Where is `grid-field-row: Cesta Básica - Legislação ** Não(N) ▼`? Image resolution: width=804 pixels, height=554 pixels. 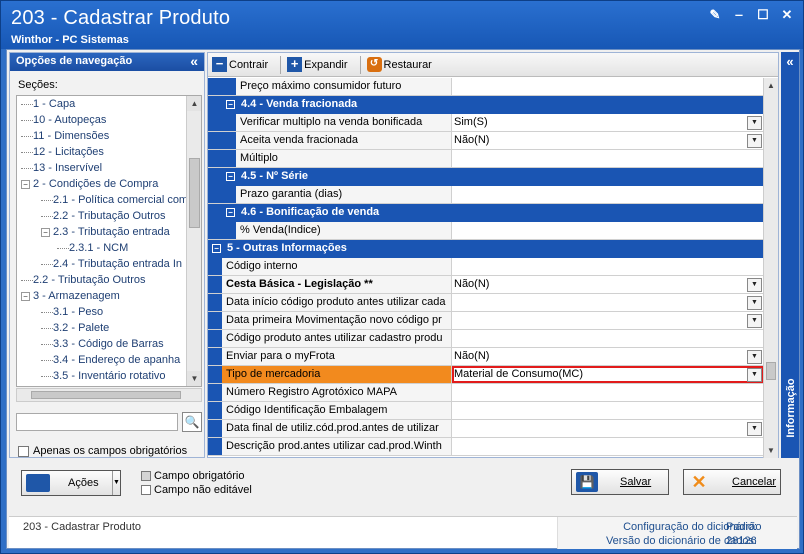 grid-field-row: Cesta Básica - Legislação ** Não(N) ▼ is located at coordinates (486, 285).